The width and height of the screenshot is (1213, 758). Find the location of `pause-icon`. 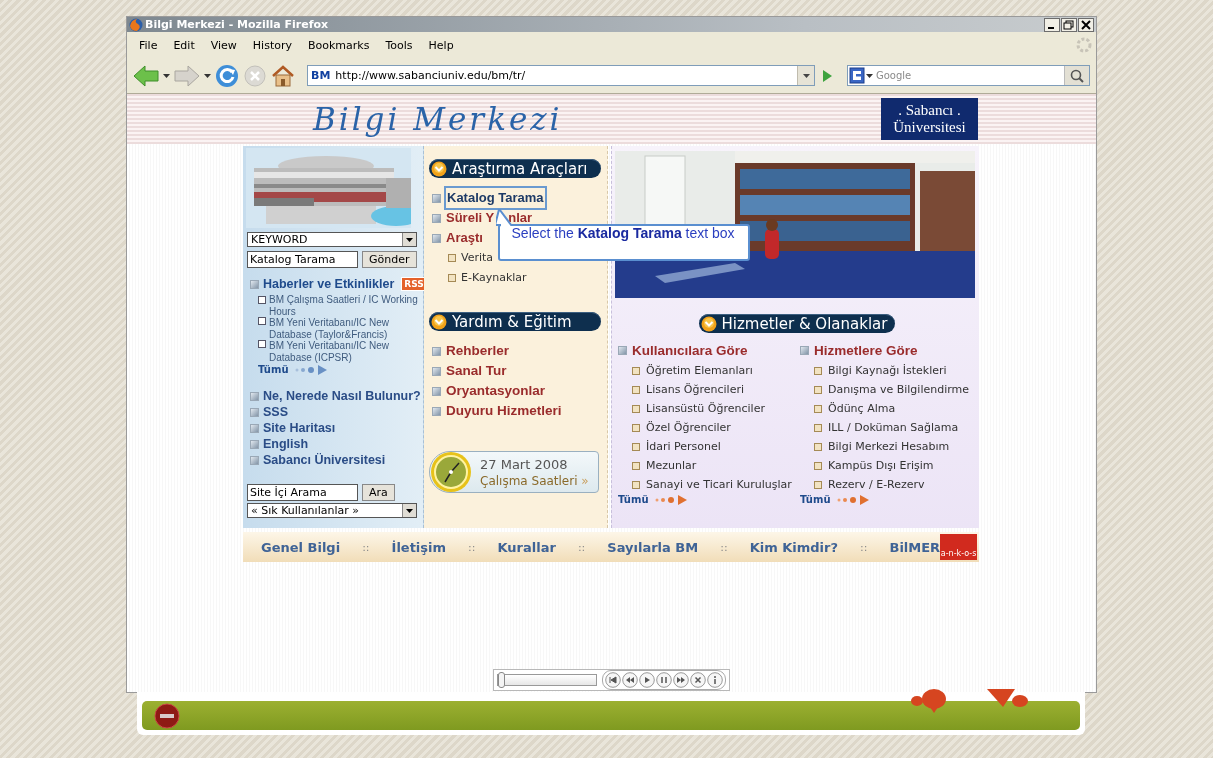

pause-icon is located at coordinates (664, 680).